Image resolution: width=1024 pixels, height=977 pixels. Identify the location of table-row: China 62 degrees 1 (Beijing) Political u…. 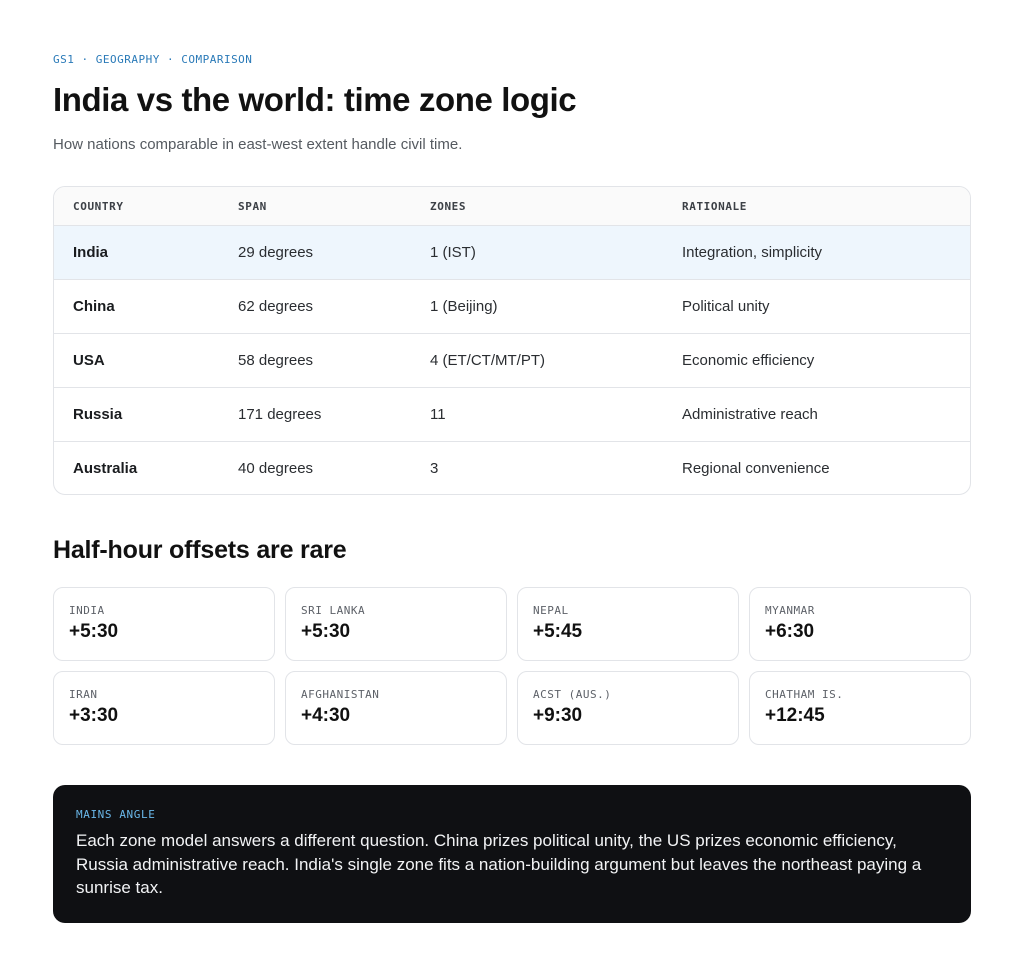
(512, 306).